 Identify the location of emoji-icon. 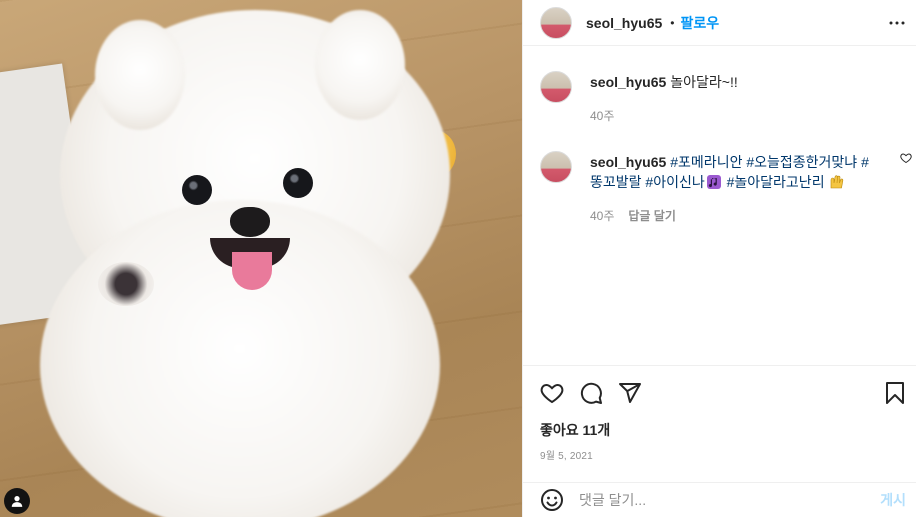
(552, 500).